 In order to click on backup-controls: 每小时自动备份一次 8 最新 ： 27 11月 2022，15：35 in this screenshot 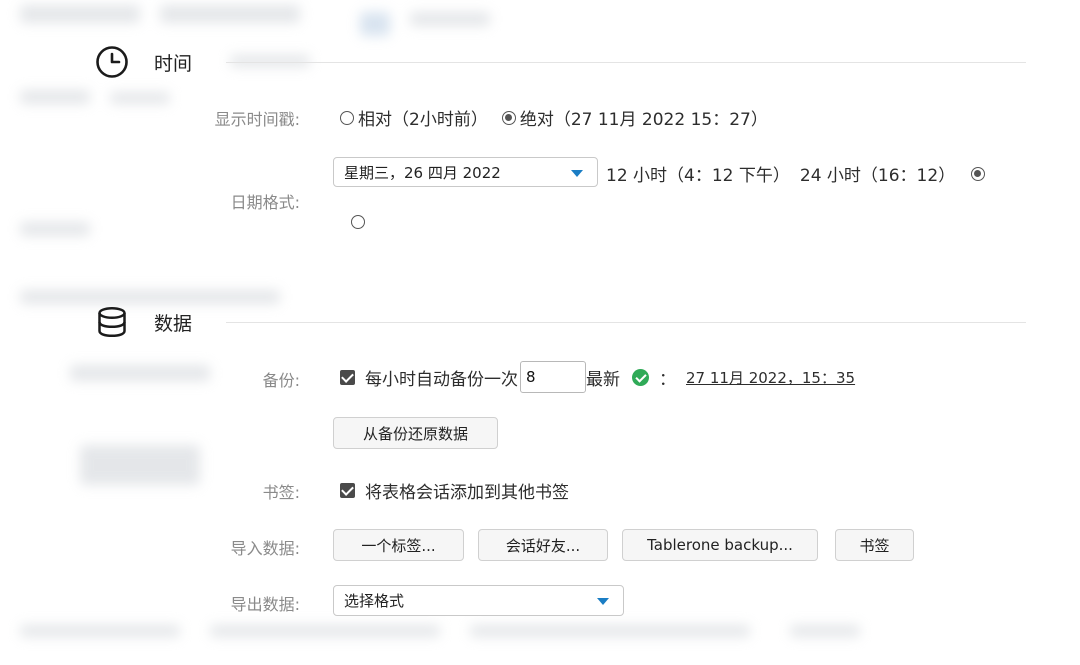, I will do `click(597, 377)`.